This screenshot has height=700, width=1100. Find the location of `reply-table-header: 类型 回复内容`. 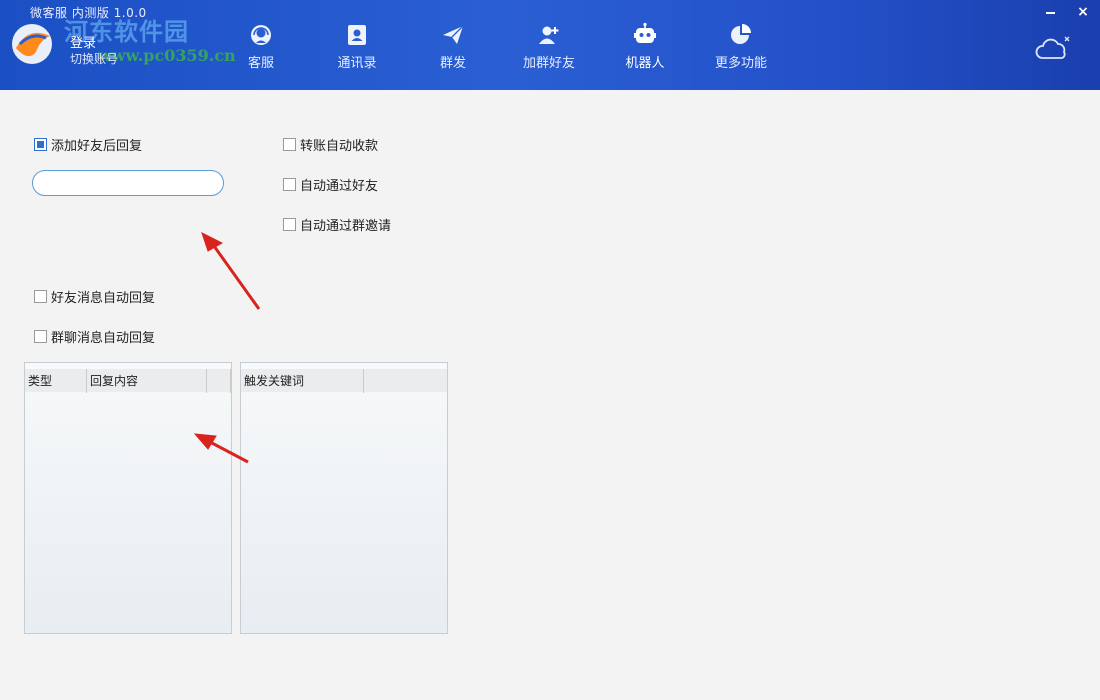

reply-table-header: 类型 回复内容 is located at coordinates (128, 381).